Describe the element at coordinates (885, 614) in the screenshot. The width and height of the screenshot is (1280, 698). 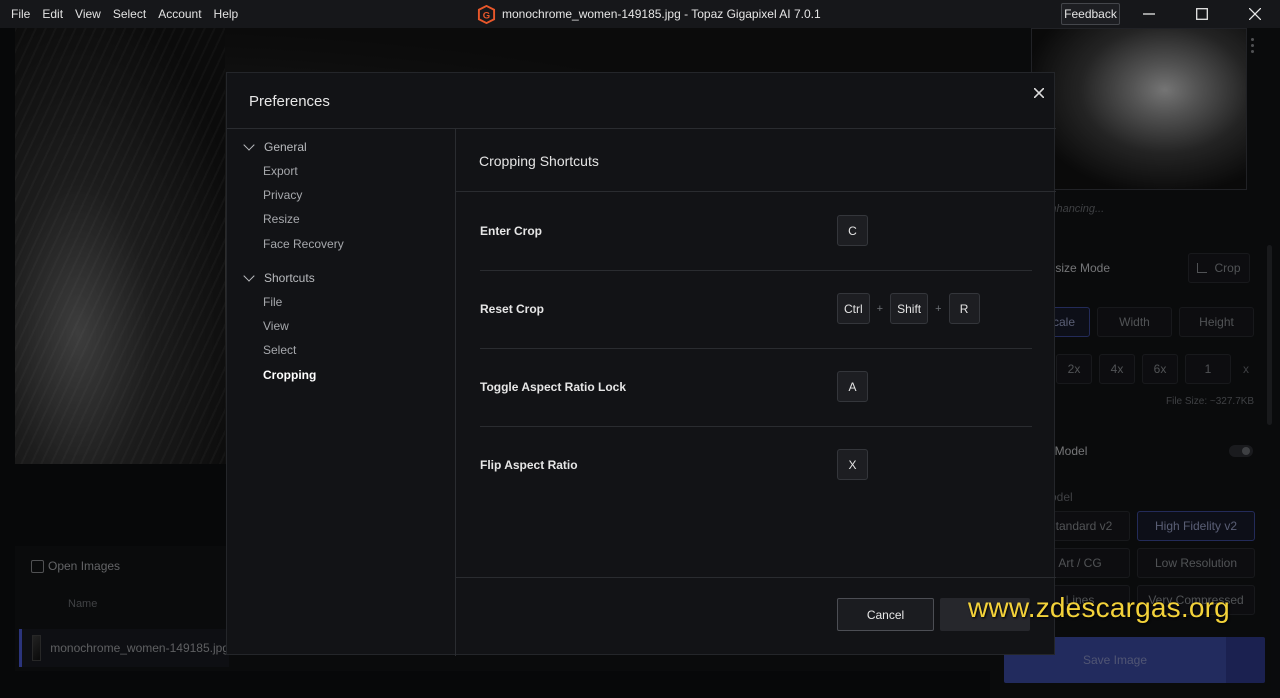
I see `cancel-button: Cancel` at that location.